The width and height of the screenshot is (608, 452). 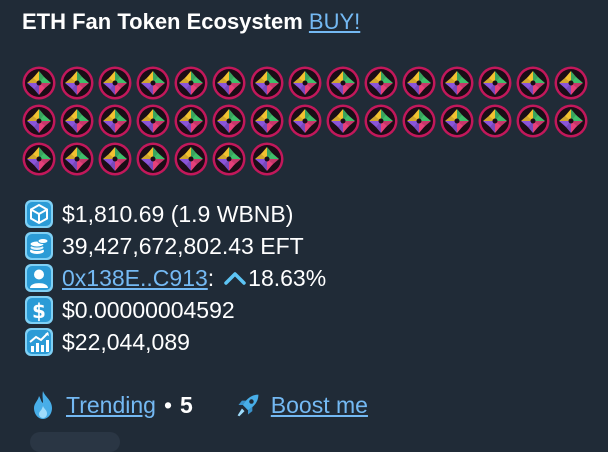 I want to click on message-header: ETH Fan Token Ecosystem BUY!, so click(x=191, y=22).